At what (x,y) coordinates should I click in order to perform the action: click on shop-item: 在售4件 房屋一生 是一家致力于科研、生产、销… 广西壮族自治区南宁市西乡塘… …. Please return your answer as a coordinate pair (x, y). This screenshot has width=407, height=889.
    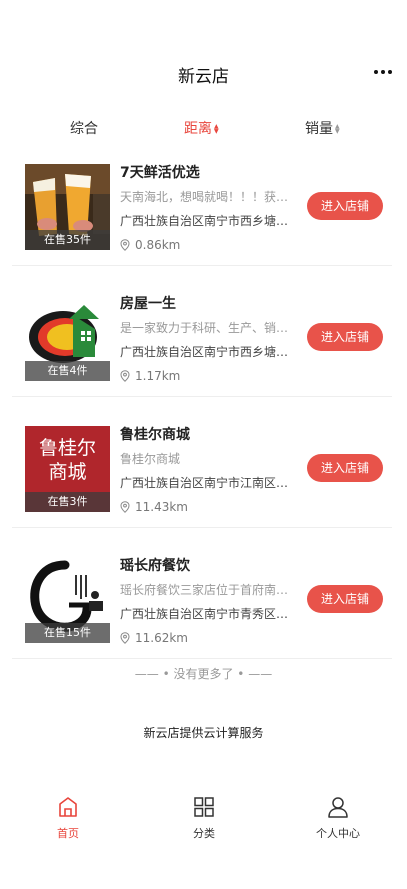
    Looking at the image, I should click on (203, 356).